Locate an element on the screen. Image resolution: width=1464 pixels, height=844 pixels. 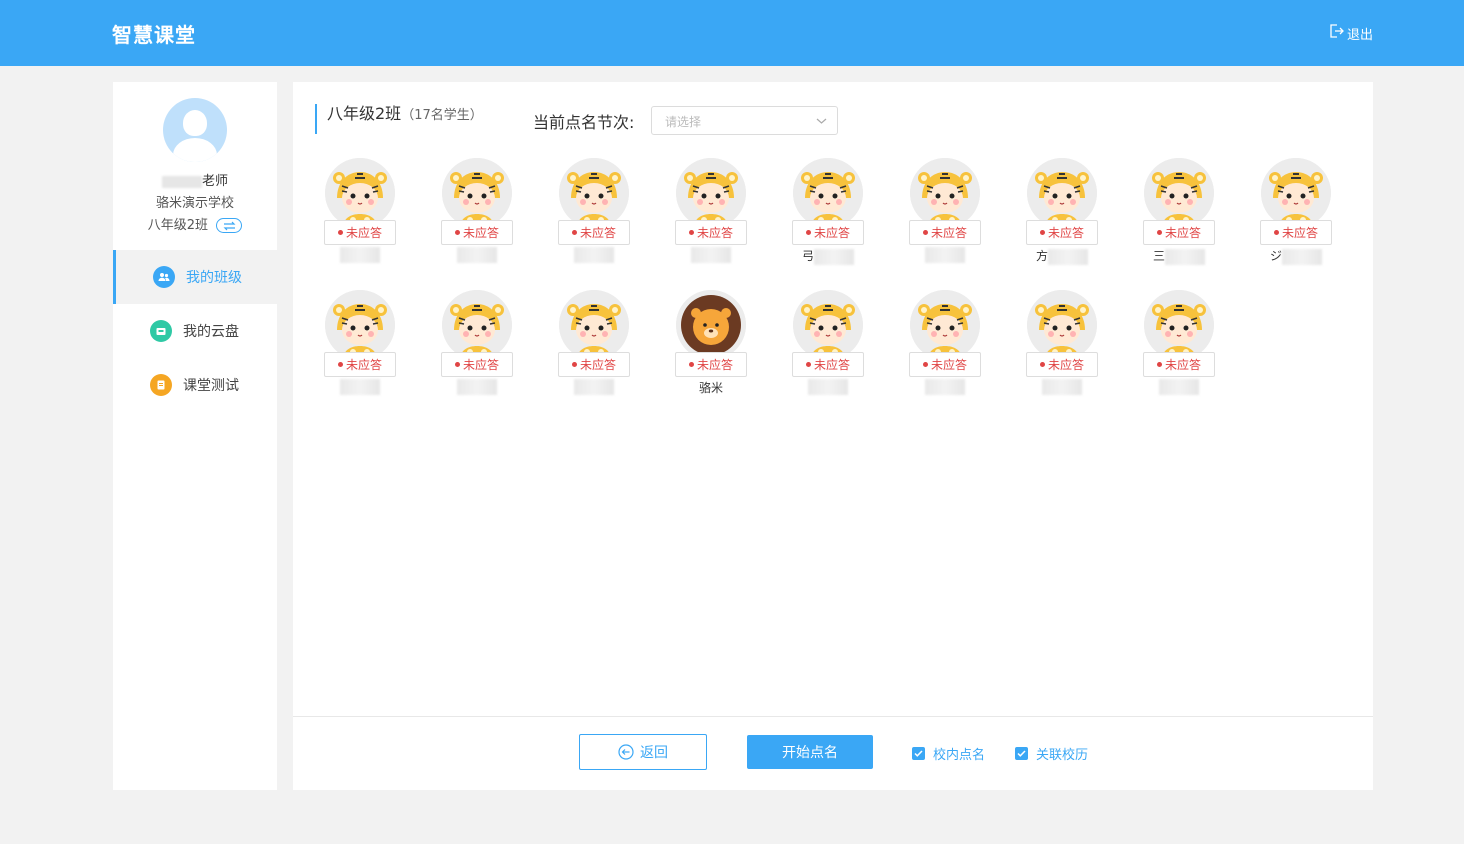
sidebar: 老师 骆米演示学校 八年级2班 我的班级 我的云盘 课堂测试 is located at coordinates (195, 436).